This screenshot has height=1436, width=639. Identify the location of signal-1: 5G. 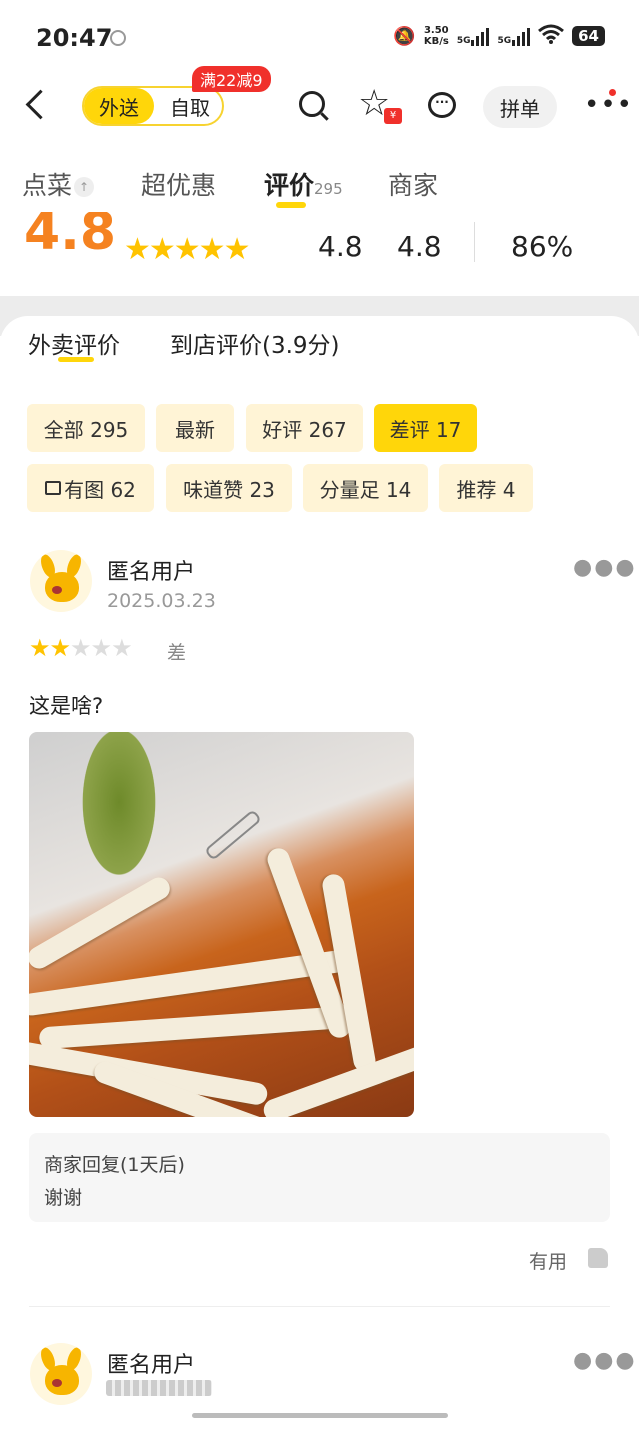
(473, 36).